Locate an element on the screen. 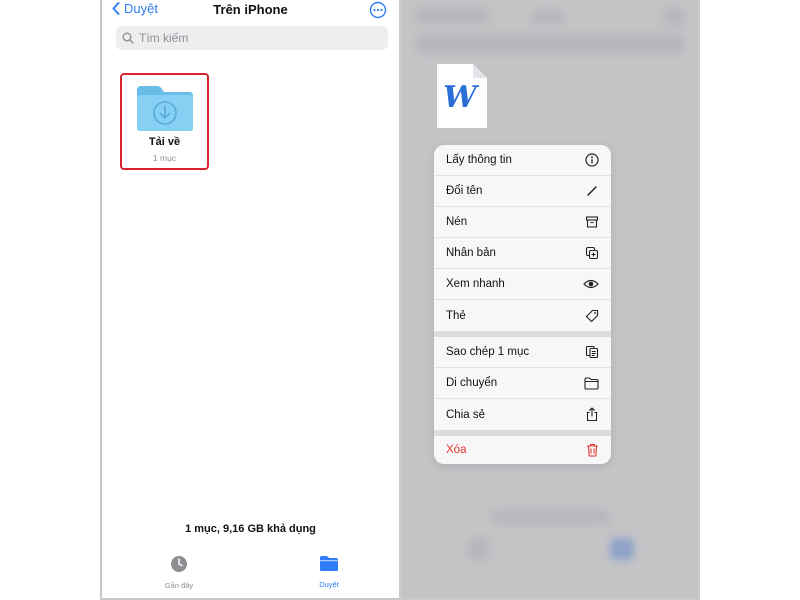 The height and width of the screenshot is (600, 800). search-icon is located at coordinates (128, 38).